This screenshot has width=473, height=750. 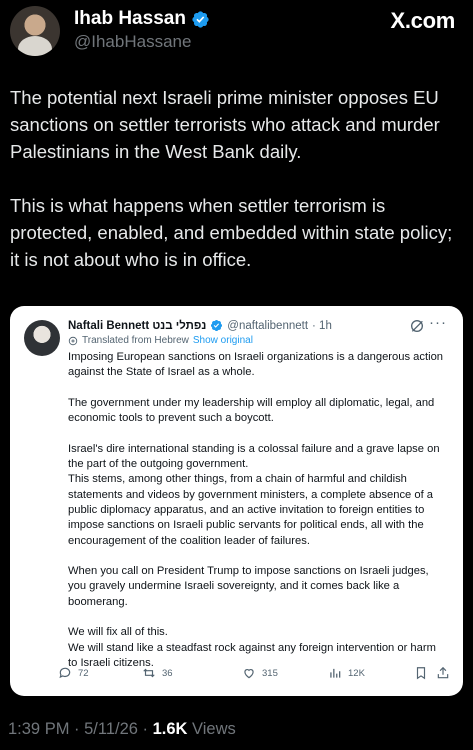 I want to click on quoted-paragraph: We will fix all of this., so click(x=118, y=632).